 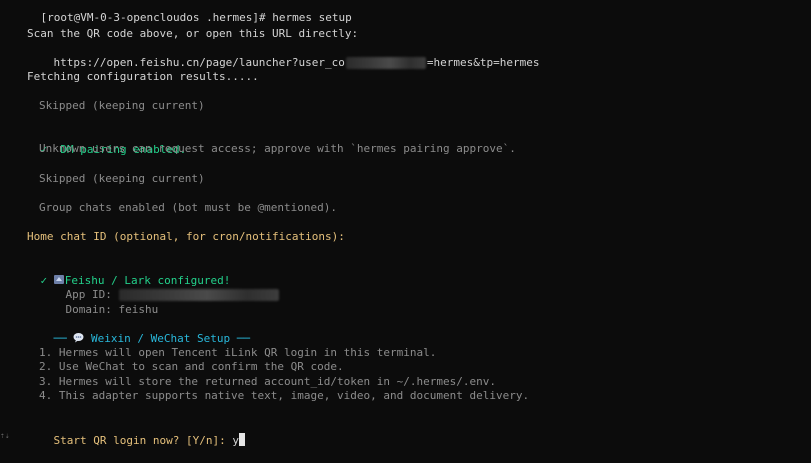 What do you see at coordinates (122, 105) in the screenshot?
I see `skipped-text-1: Skipped (keeping current)` at bounding box center [122, 105].